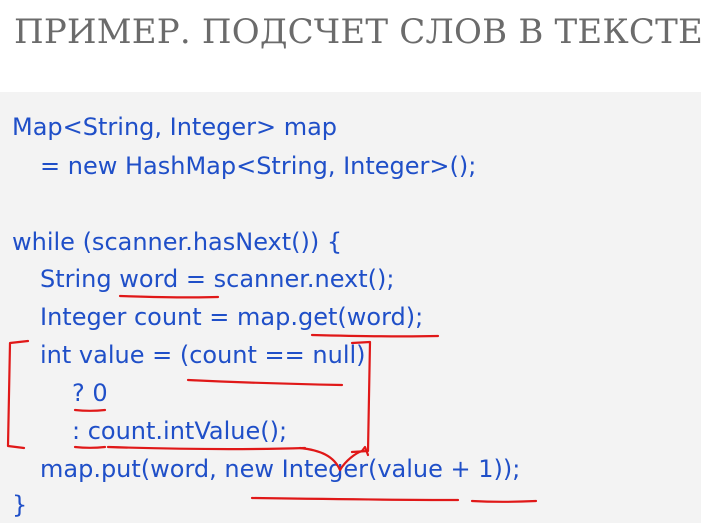  Describe the element at coordinates (180, 431) in the screenshot. I see `code-line-8: : count.intValue();` at that location.